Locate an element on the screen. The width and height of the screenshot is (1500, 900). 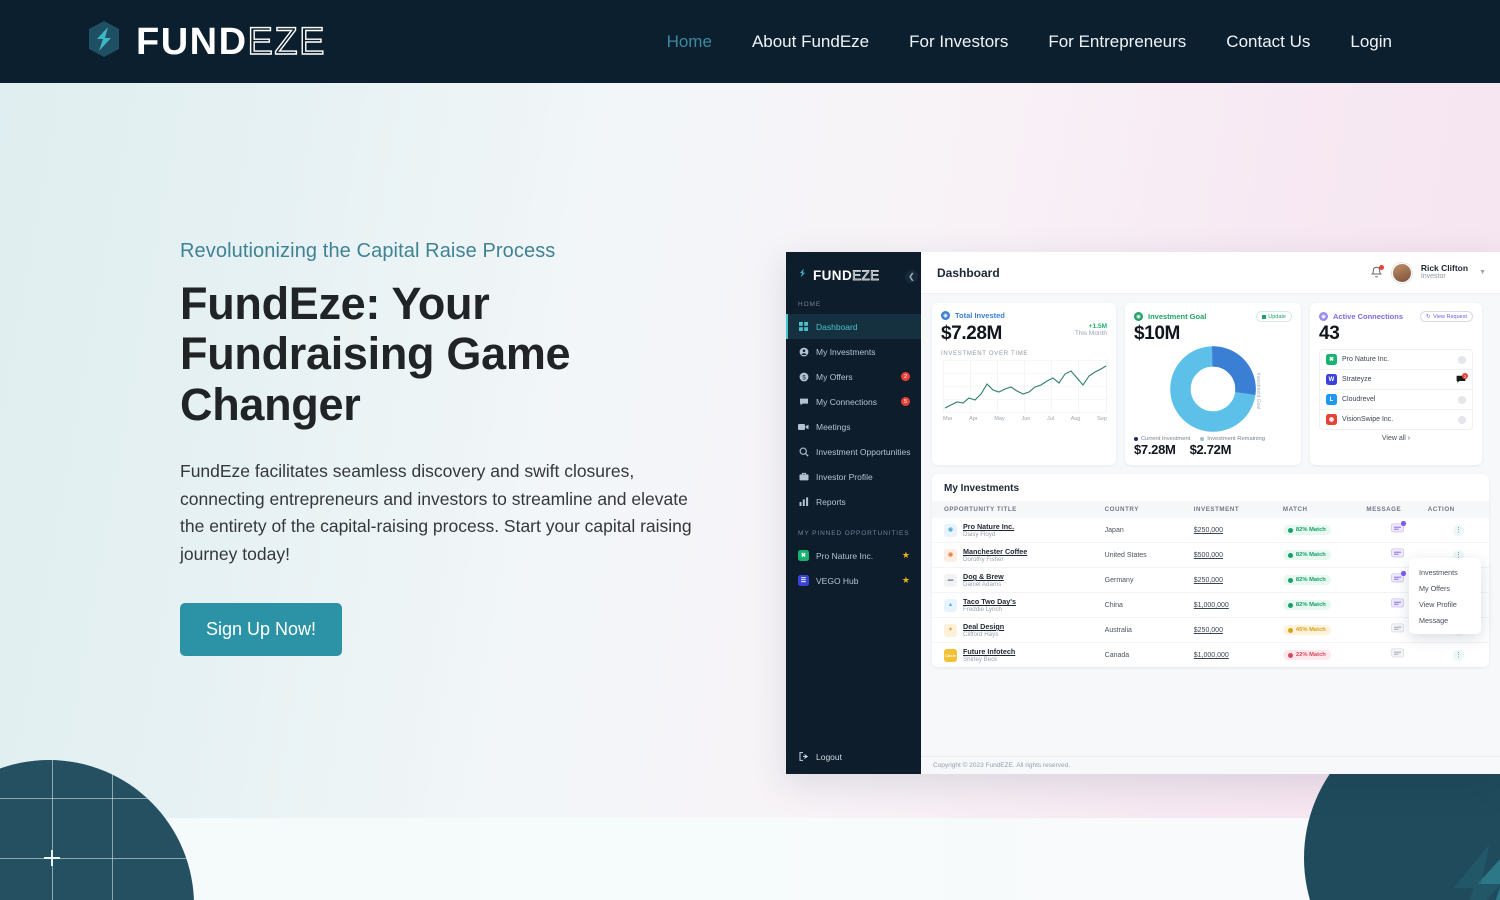
cell-opportunity: ◉ Pro Nature Inc. Daisy Floyd is located at coordinates (1018, 530).